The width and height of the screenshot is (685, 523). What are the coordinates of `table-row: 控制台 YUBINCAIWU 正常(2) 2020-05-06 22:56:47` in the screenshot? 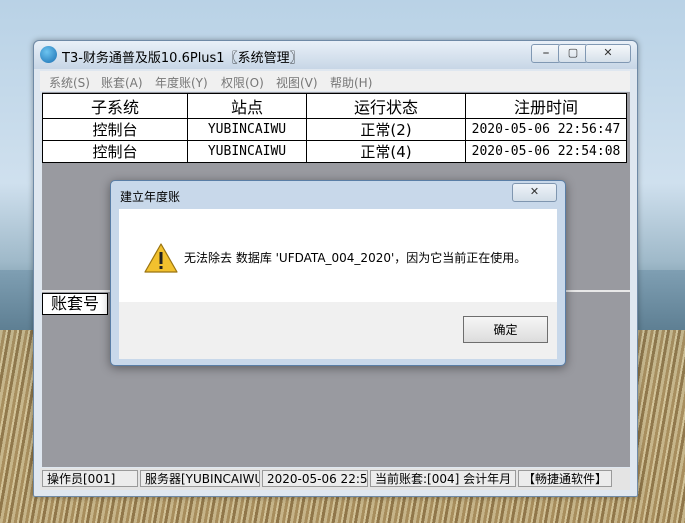 It's located at (334, 129).